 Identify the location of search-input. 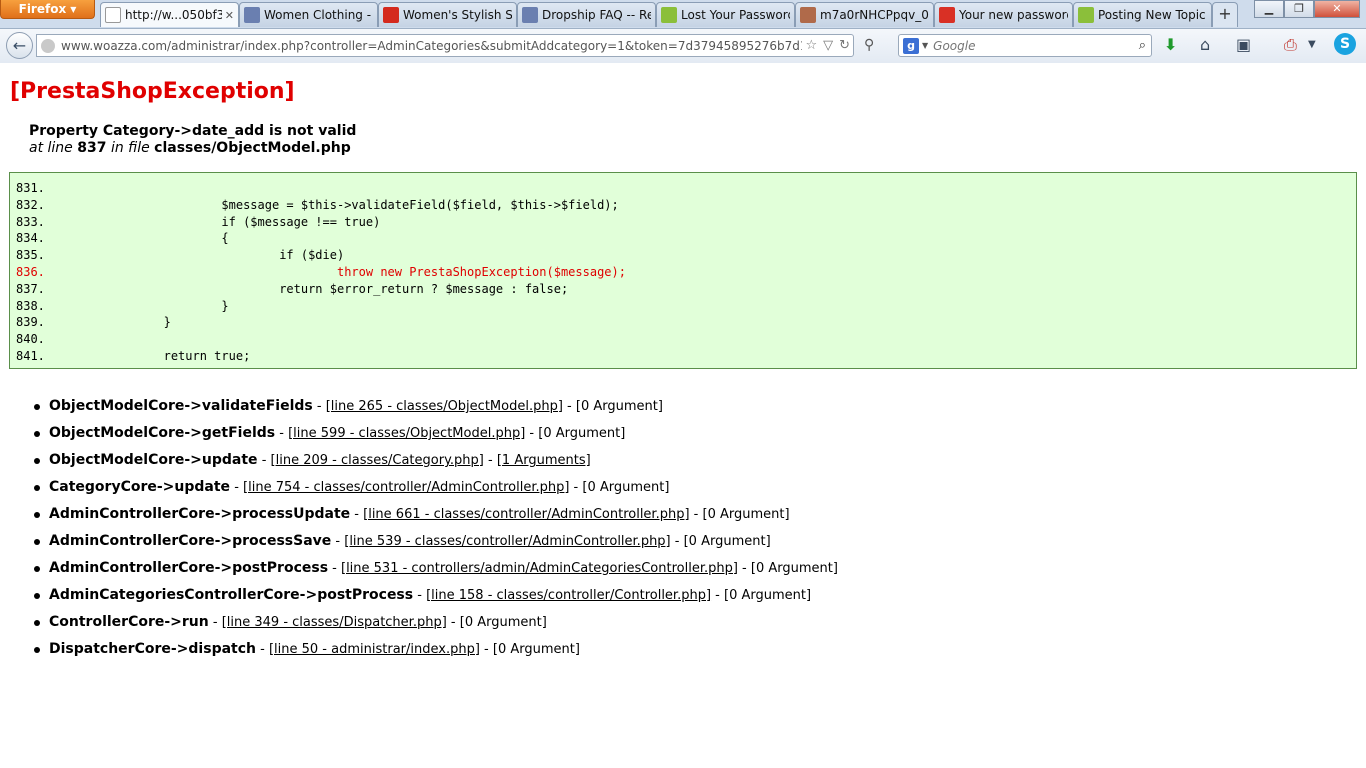
(1036, 45).